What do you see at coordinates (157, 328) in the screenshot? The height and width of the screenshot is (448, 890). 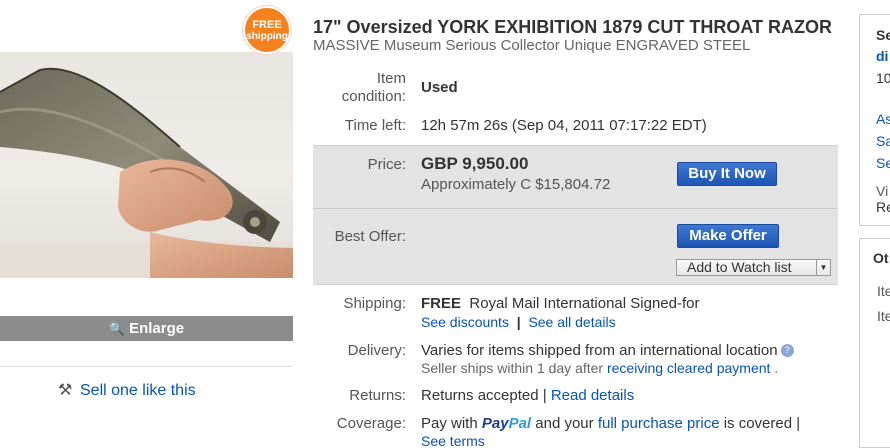 I see `enlarge-label: Enlarge` at bounding box center [157, 328].